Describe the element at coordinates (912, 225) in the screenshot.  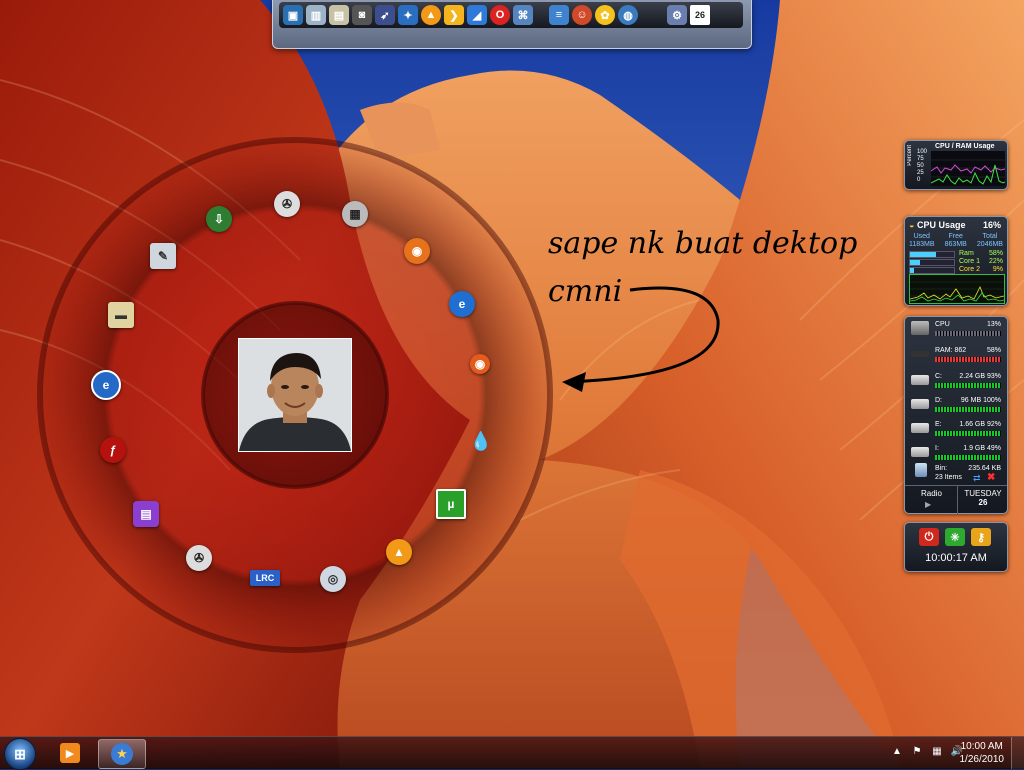
I see `gauge-icon: ◒` at that location.